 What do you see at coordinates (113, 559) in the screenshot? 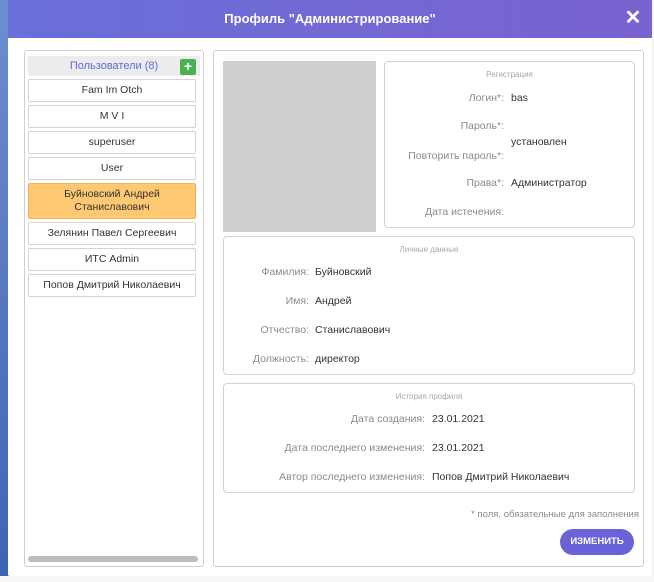
I see `users-scrollbar` at bounding box center [113, 559].